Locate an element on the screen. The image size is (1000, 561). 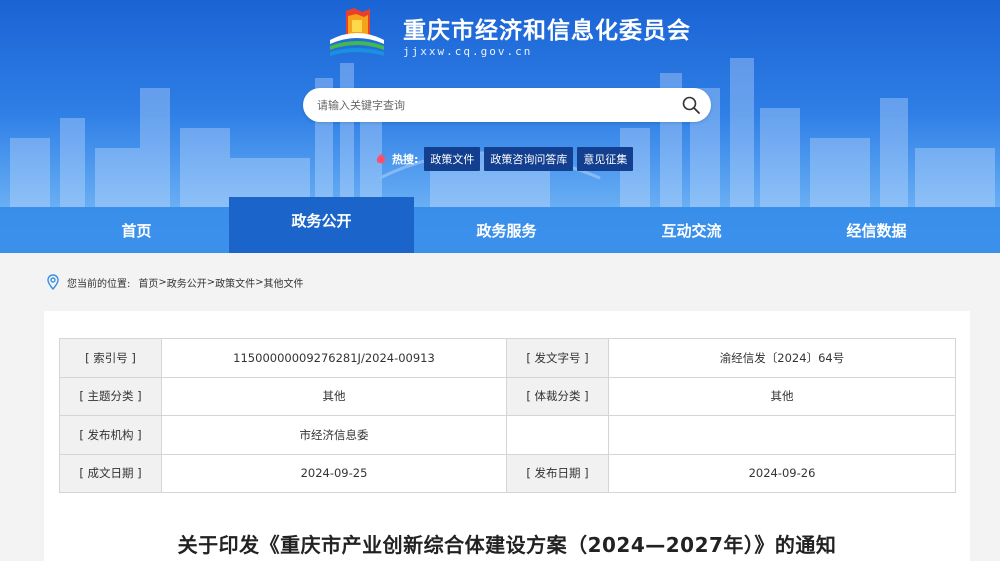
nav-economic-data: 经信数据 is located at coordinates (876, 230).